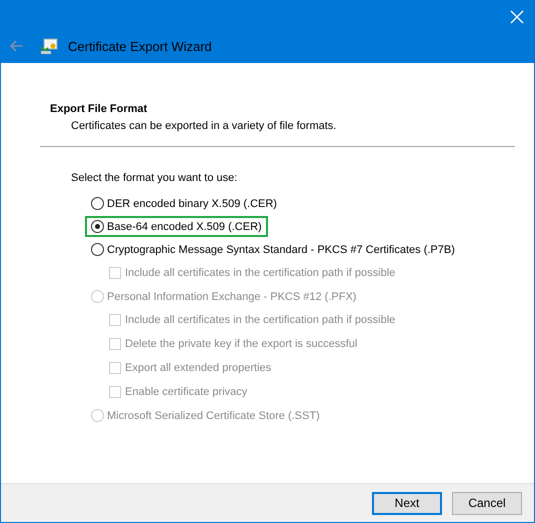 This screenshot has width=535, height=523. What do you see at coordinates (487, 503) in the screenshot?
I see `cancel-button: Cancel` at bounding box center [487, 503].